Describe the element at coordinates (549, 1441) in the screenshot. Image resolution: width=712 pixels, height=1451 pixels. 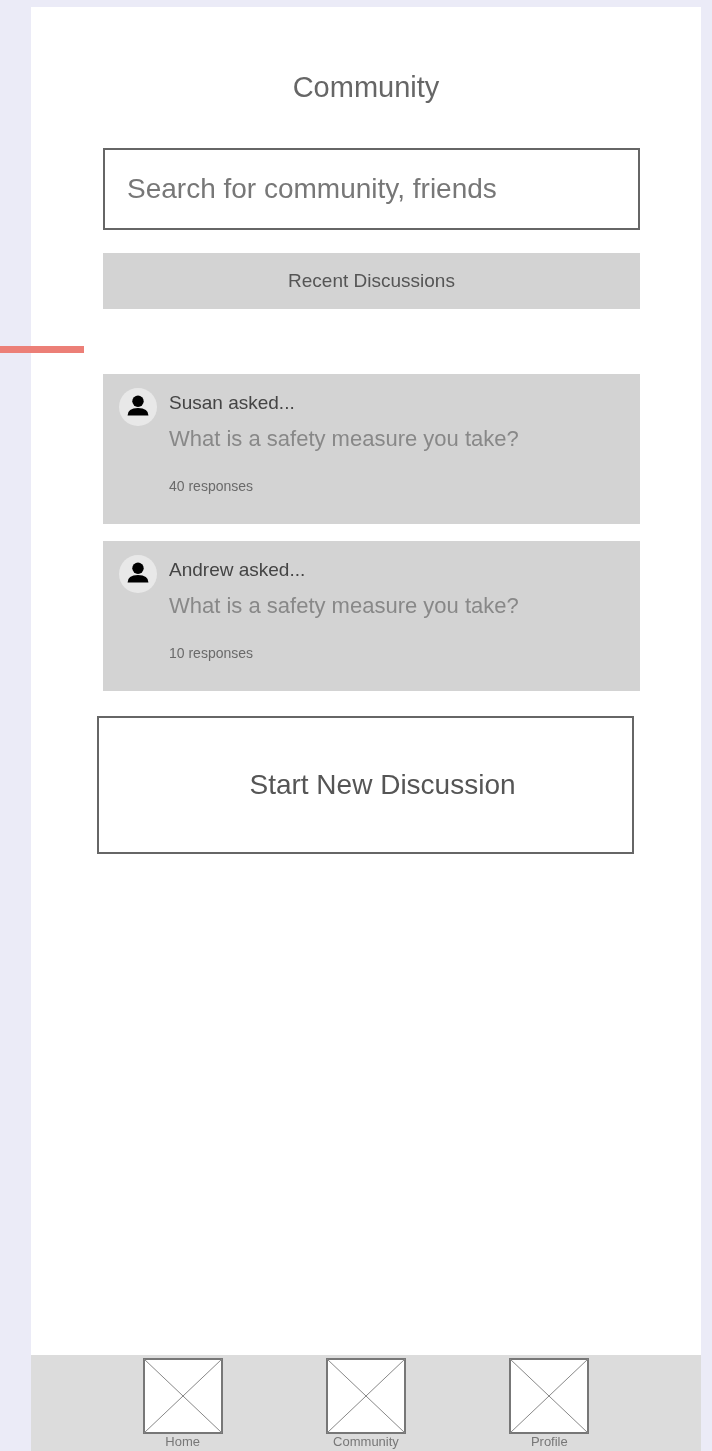
I see `nav-label: Profile` at that location.